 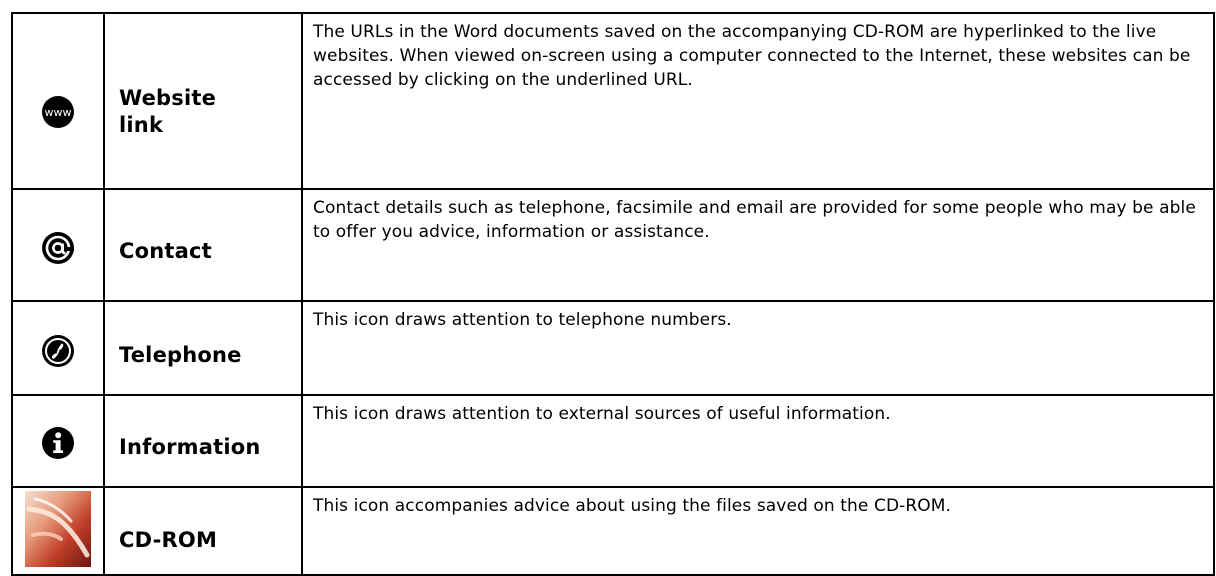 I want to click on icon-cell: www, so click(x=58, y=101).